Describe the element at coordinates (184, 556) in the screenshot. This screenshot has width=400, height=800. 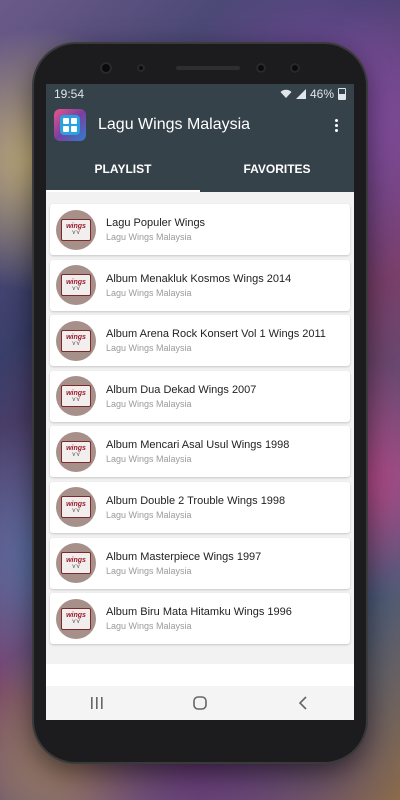
I see `item-title: Album Masterpiece Wings 1997` at that location.